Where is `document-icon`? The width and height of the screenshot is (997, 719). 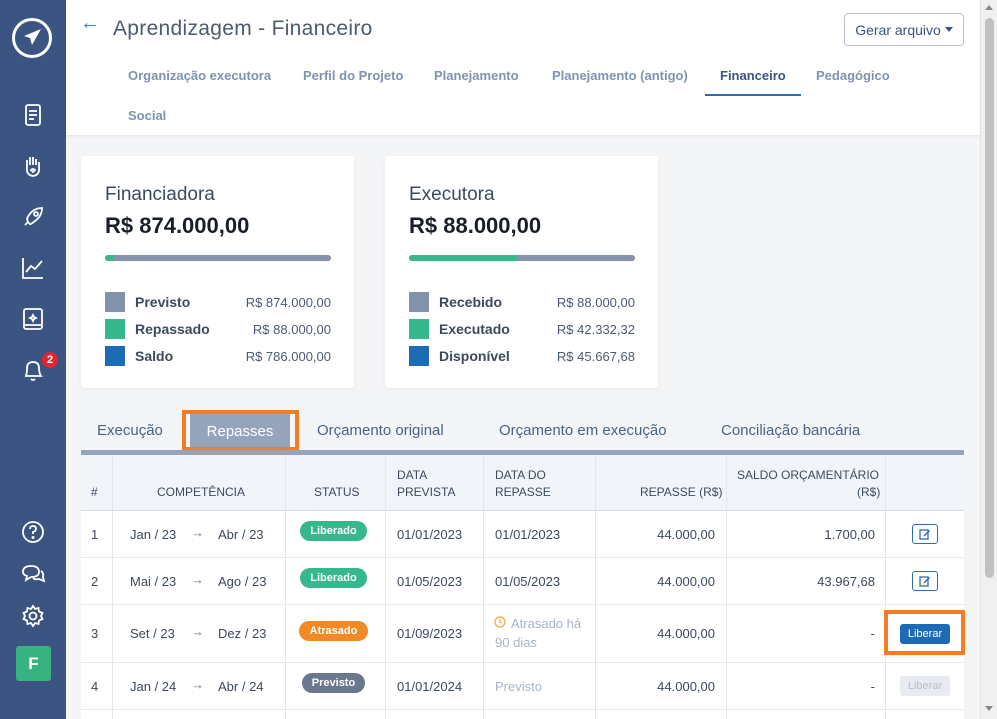 document-icon is located at coordinates (33, 115).